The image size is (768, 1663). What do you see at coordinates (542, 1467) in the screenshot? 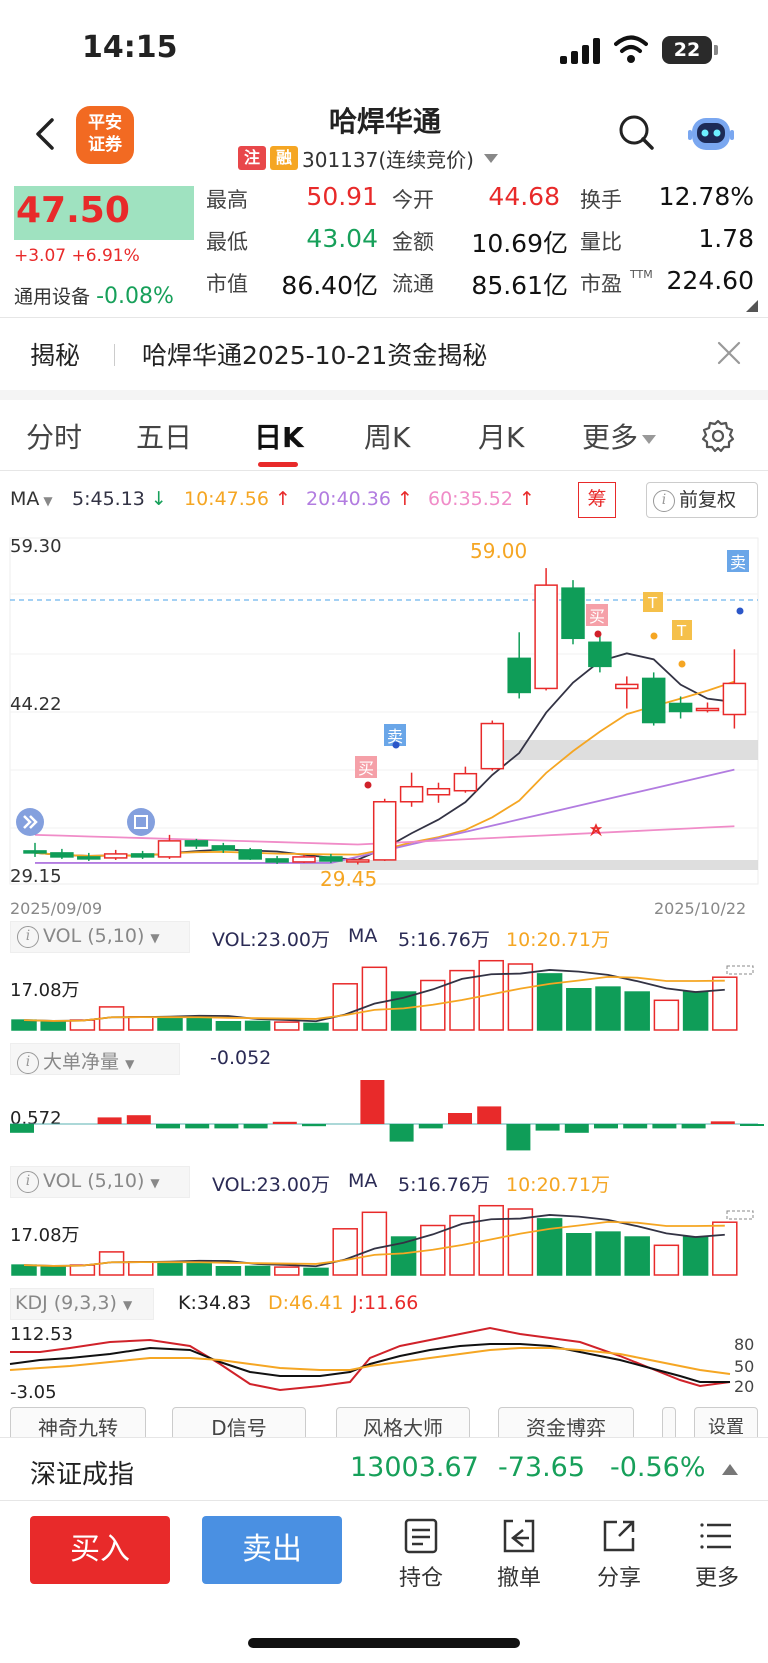
I see `index-change: -73.65` at bounding box center [542, 1467].